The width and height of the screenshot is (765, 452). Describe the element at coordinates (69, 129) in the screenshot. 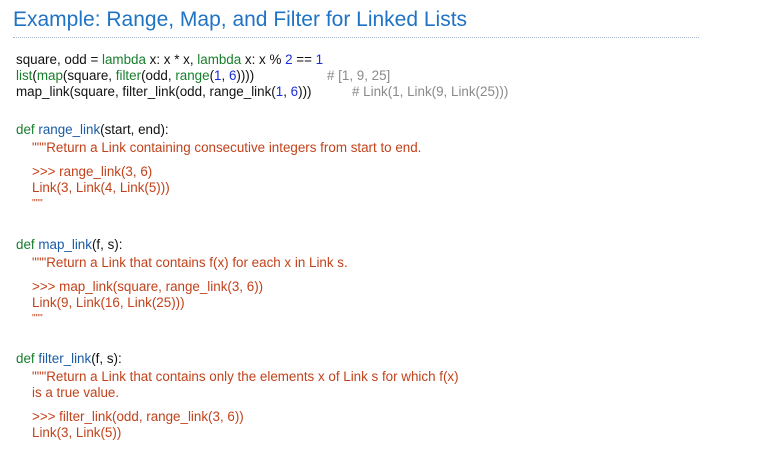

I see `function-name: range_link` at that location.